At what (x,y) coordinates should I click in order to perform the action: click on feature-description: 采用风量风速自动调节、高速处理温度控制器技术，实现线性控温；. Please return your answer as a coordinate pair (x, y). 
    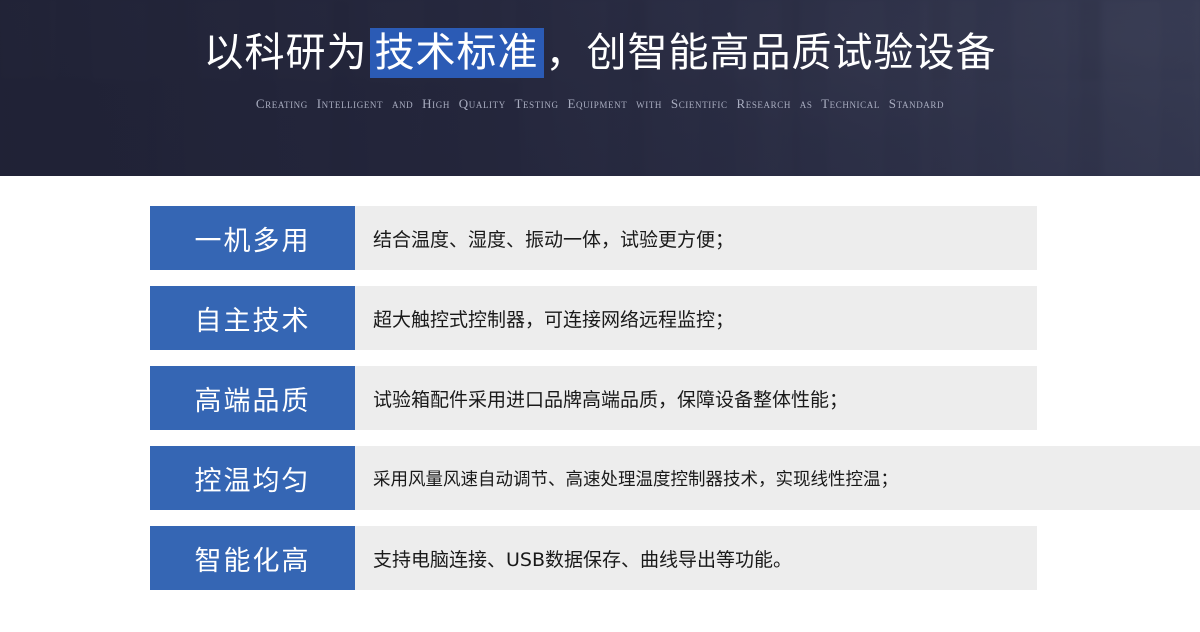
    Looking at the image, I should click on (635, 479).